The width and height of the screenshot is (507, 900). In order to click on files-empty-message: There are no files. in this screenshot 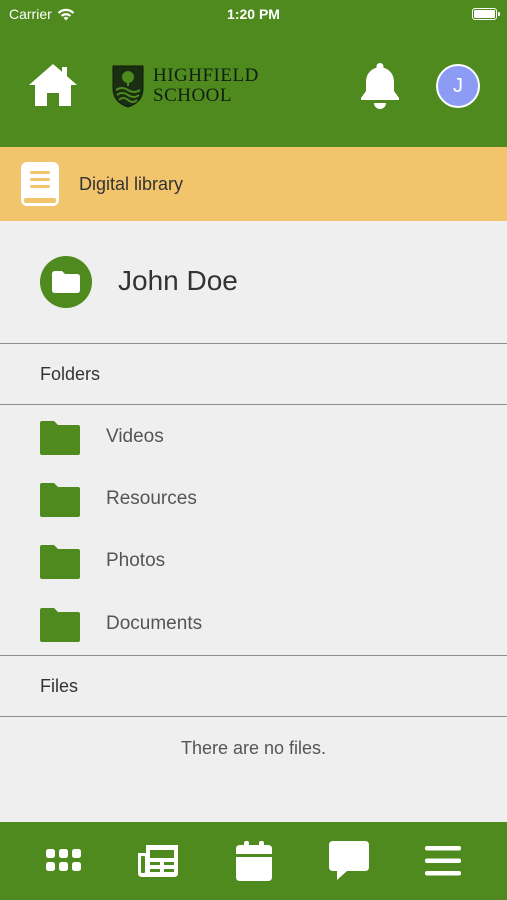, I will do `click(253, 748)`.